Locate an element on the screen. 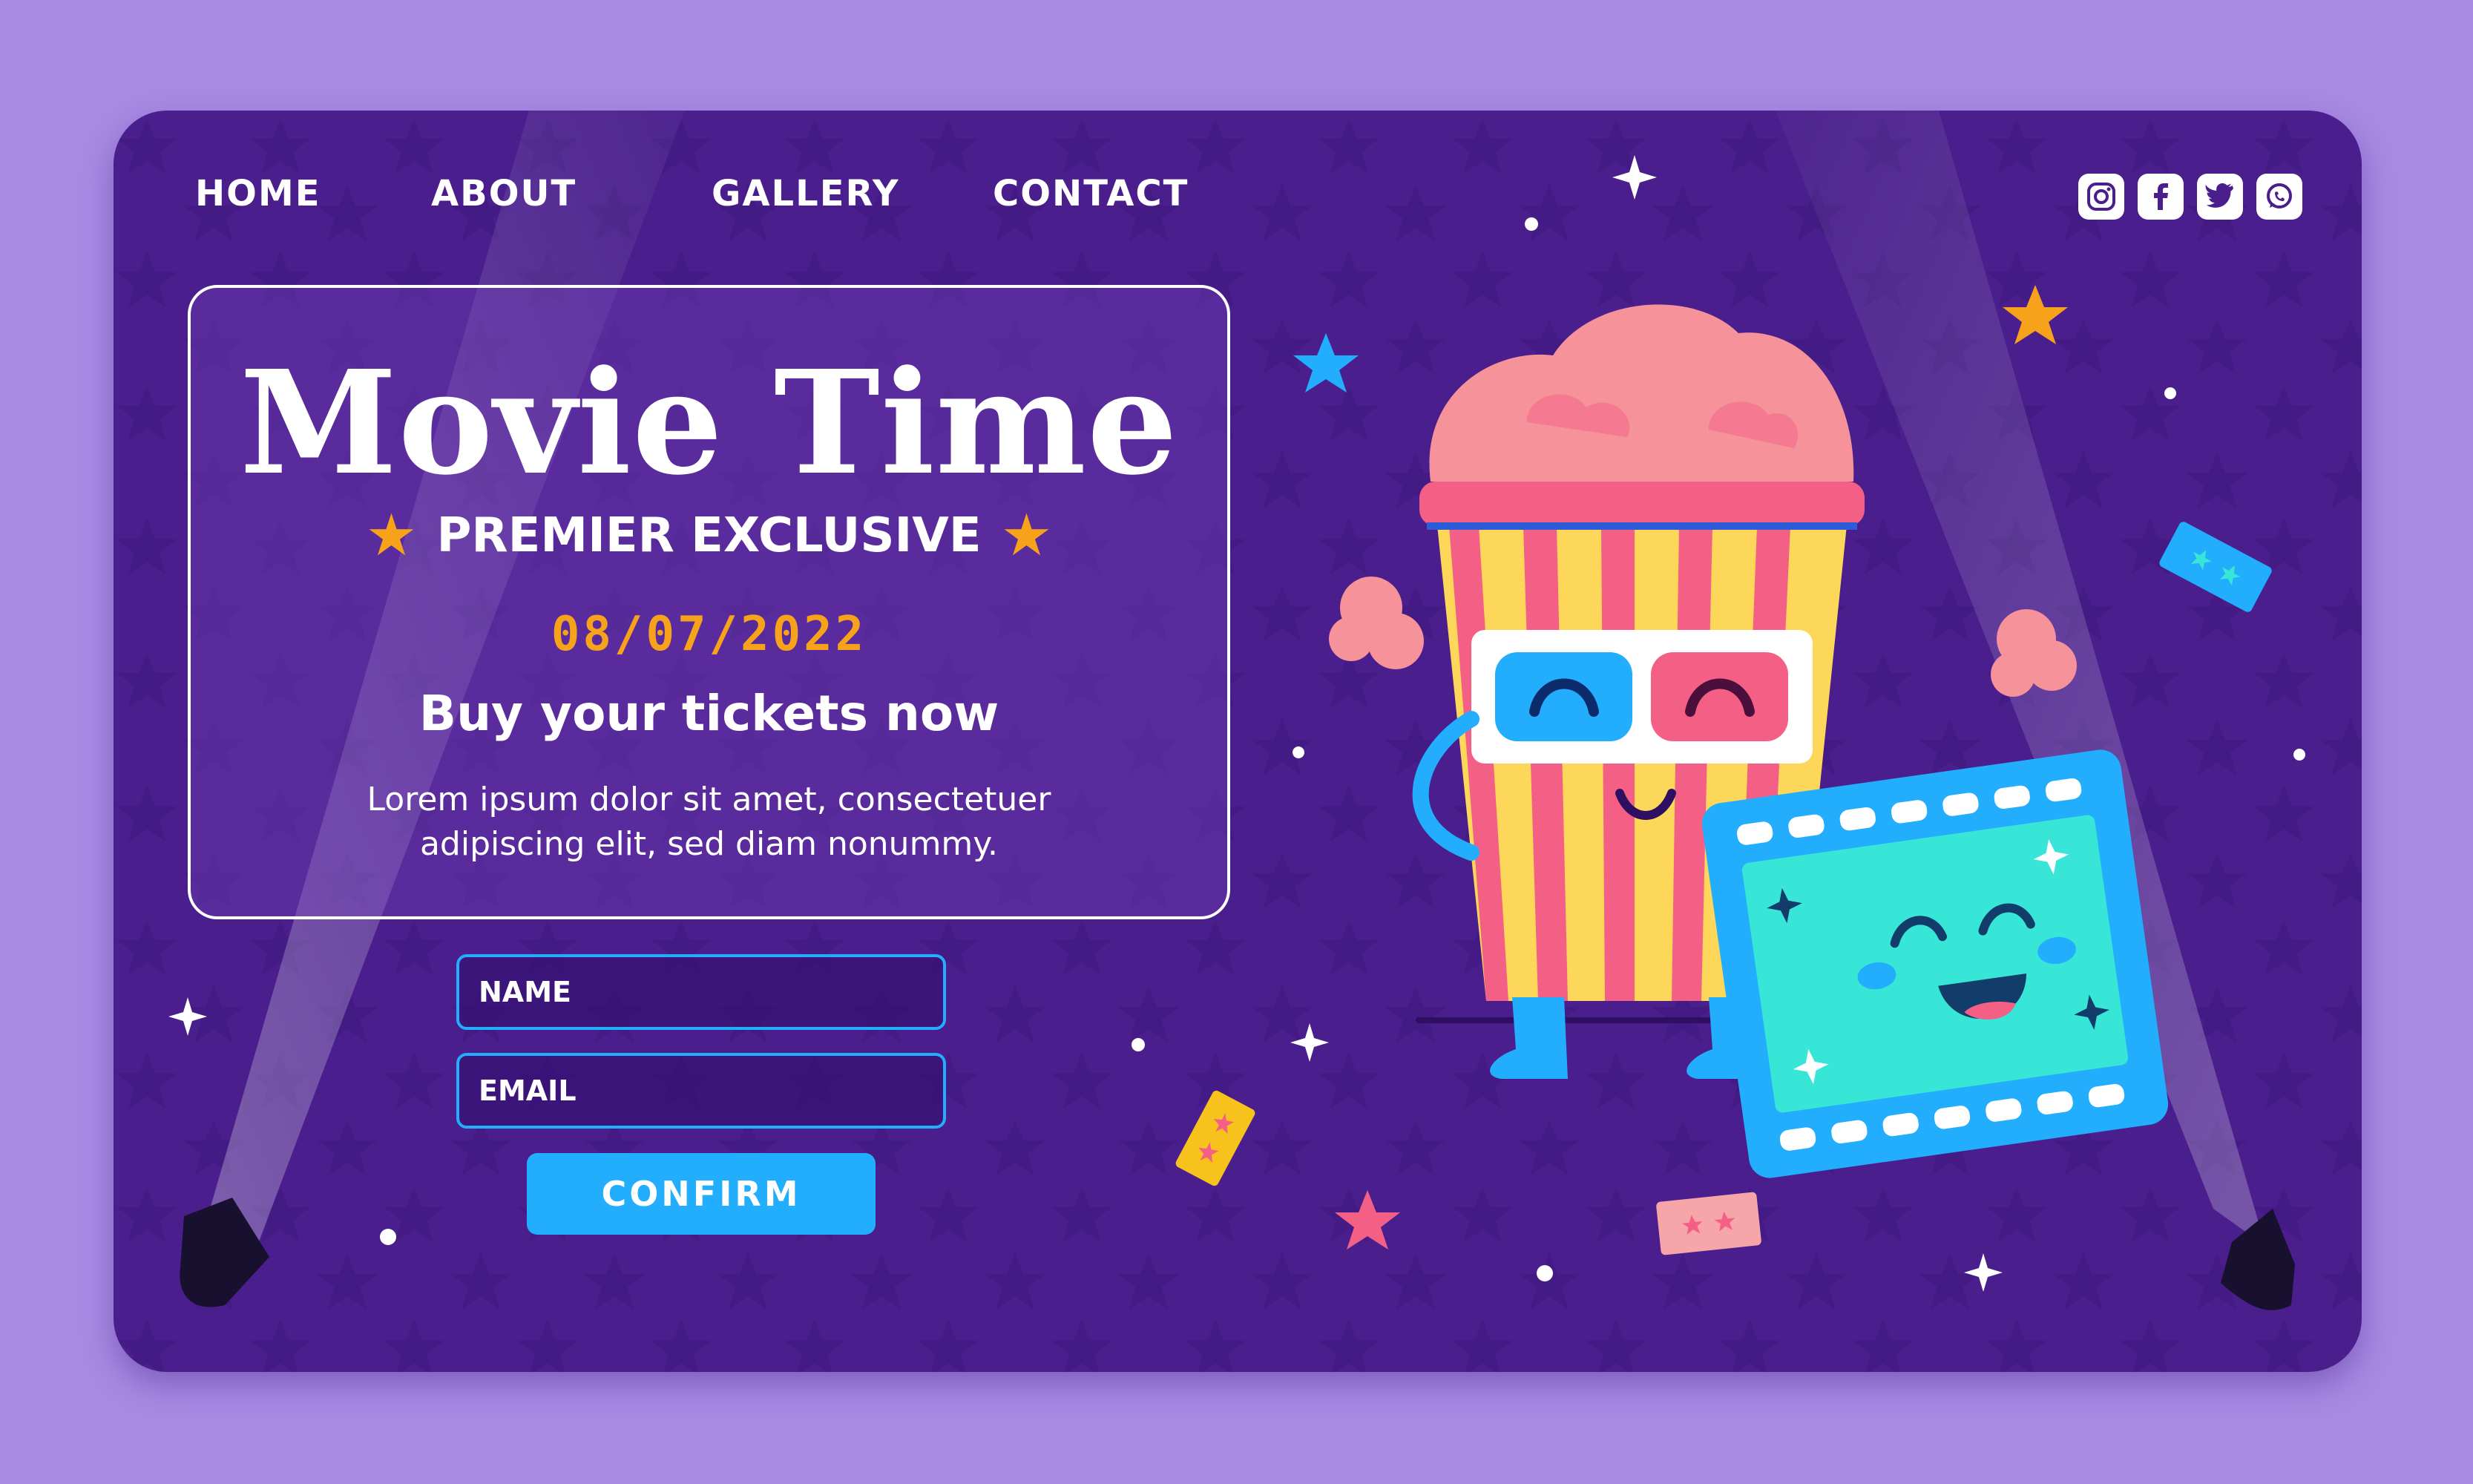 Image resolution: width=2473 pixels, height=1484 pixels. film-strip-character is located at coordinates (1935, 963).